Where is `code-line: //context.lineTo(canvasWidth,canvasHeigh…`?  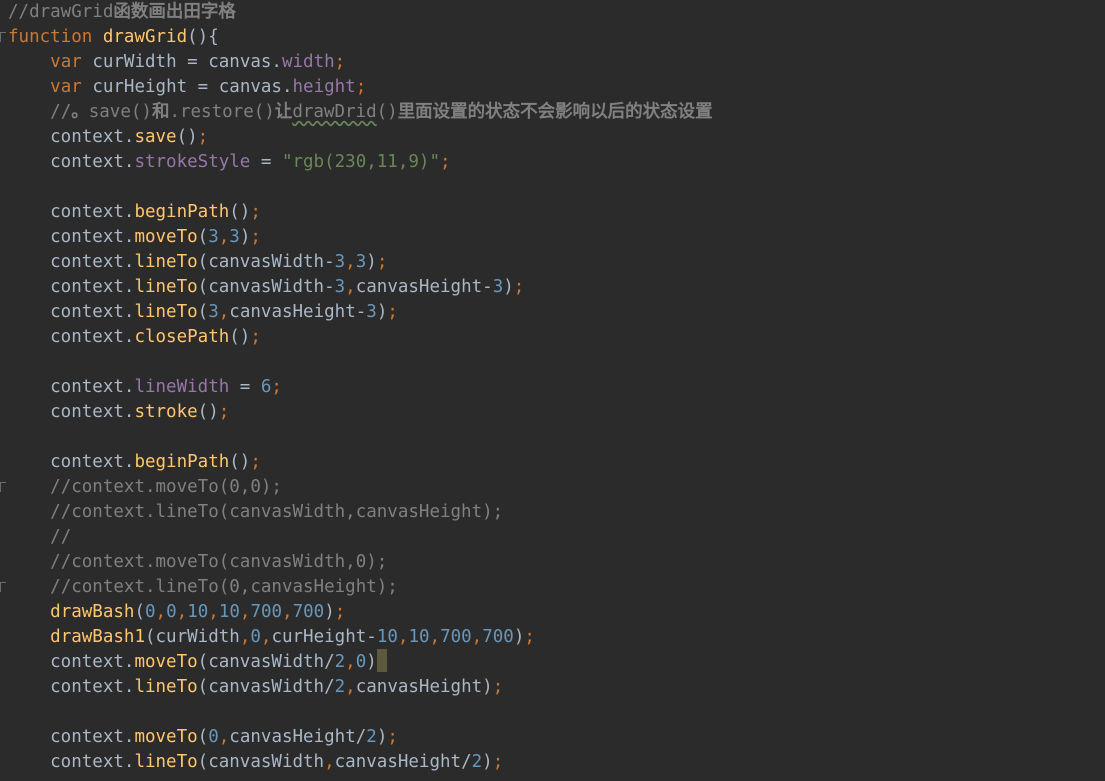
code-line: //context.lineTo(canvasWidth,canvasHeigh… is located at coordinates (555, 512).